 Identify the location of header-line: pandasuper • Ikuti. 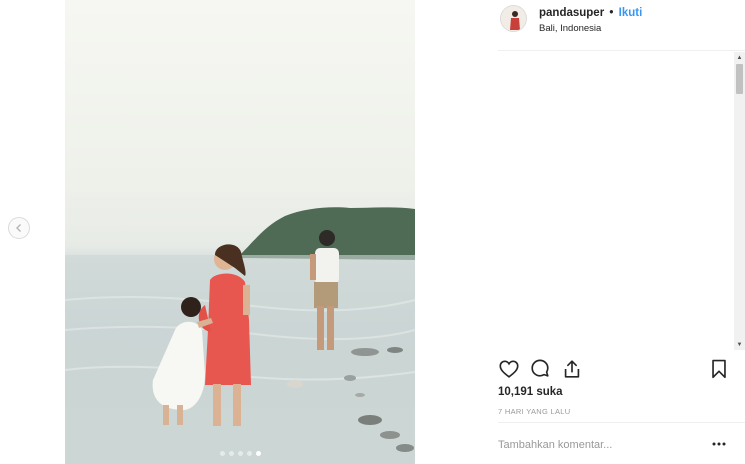
(590, 13).